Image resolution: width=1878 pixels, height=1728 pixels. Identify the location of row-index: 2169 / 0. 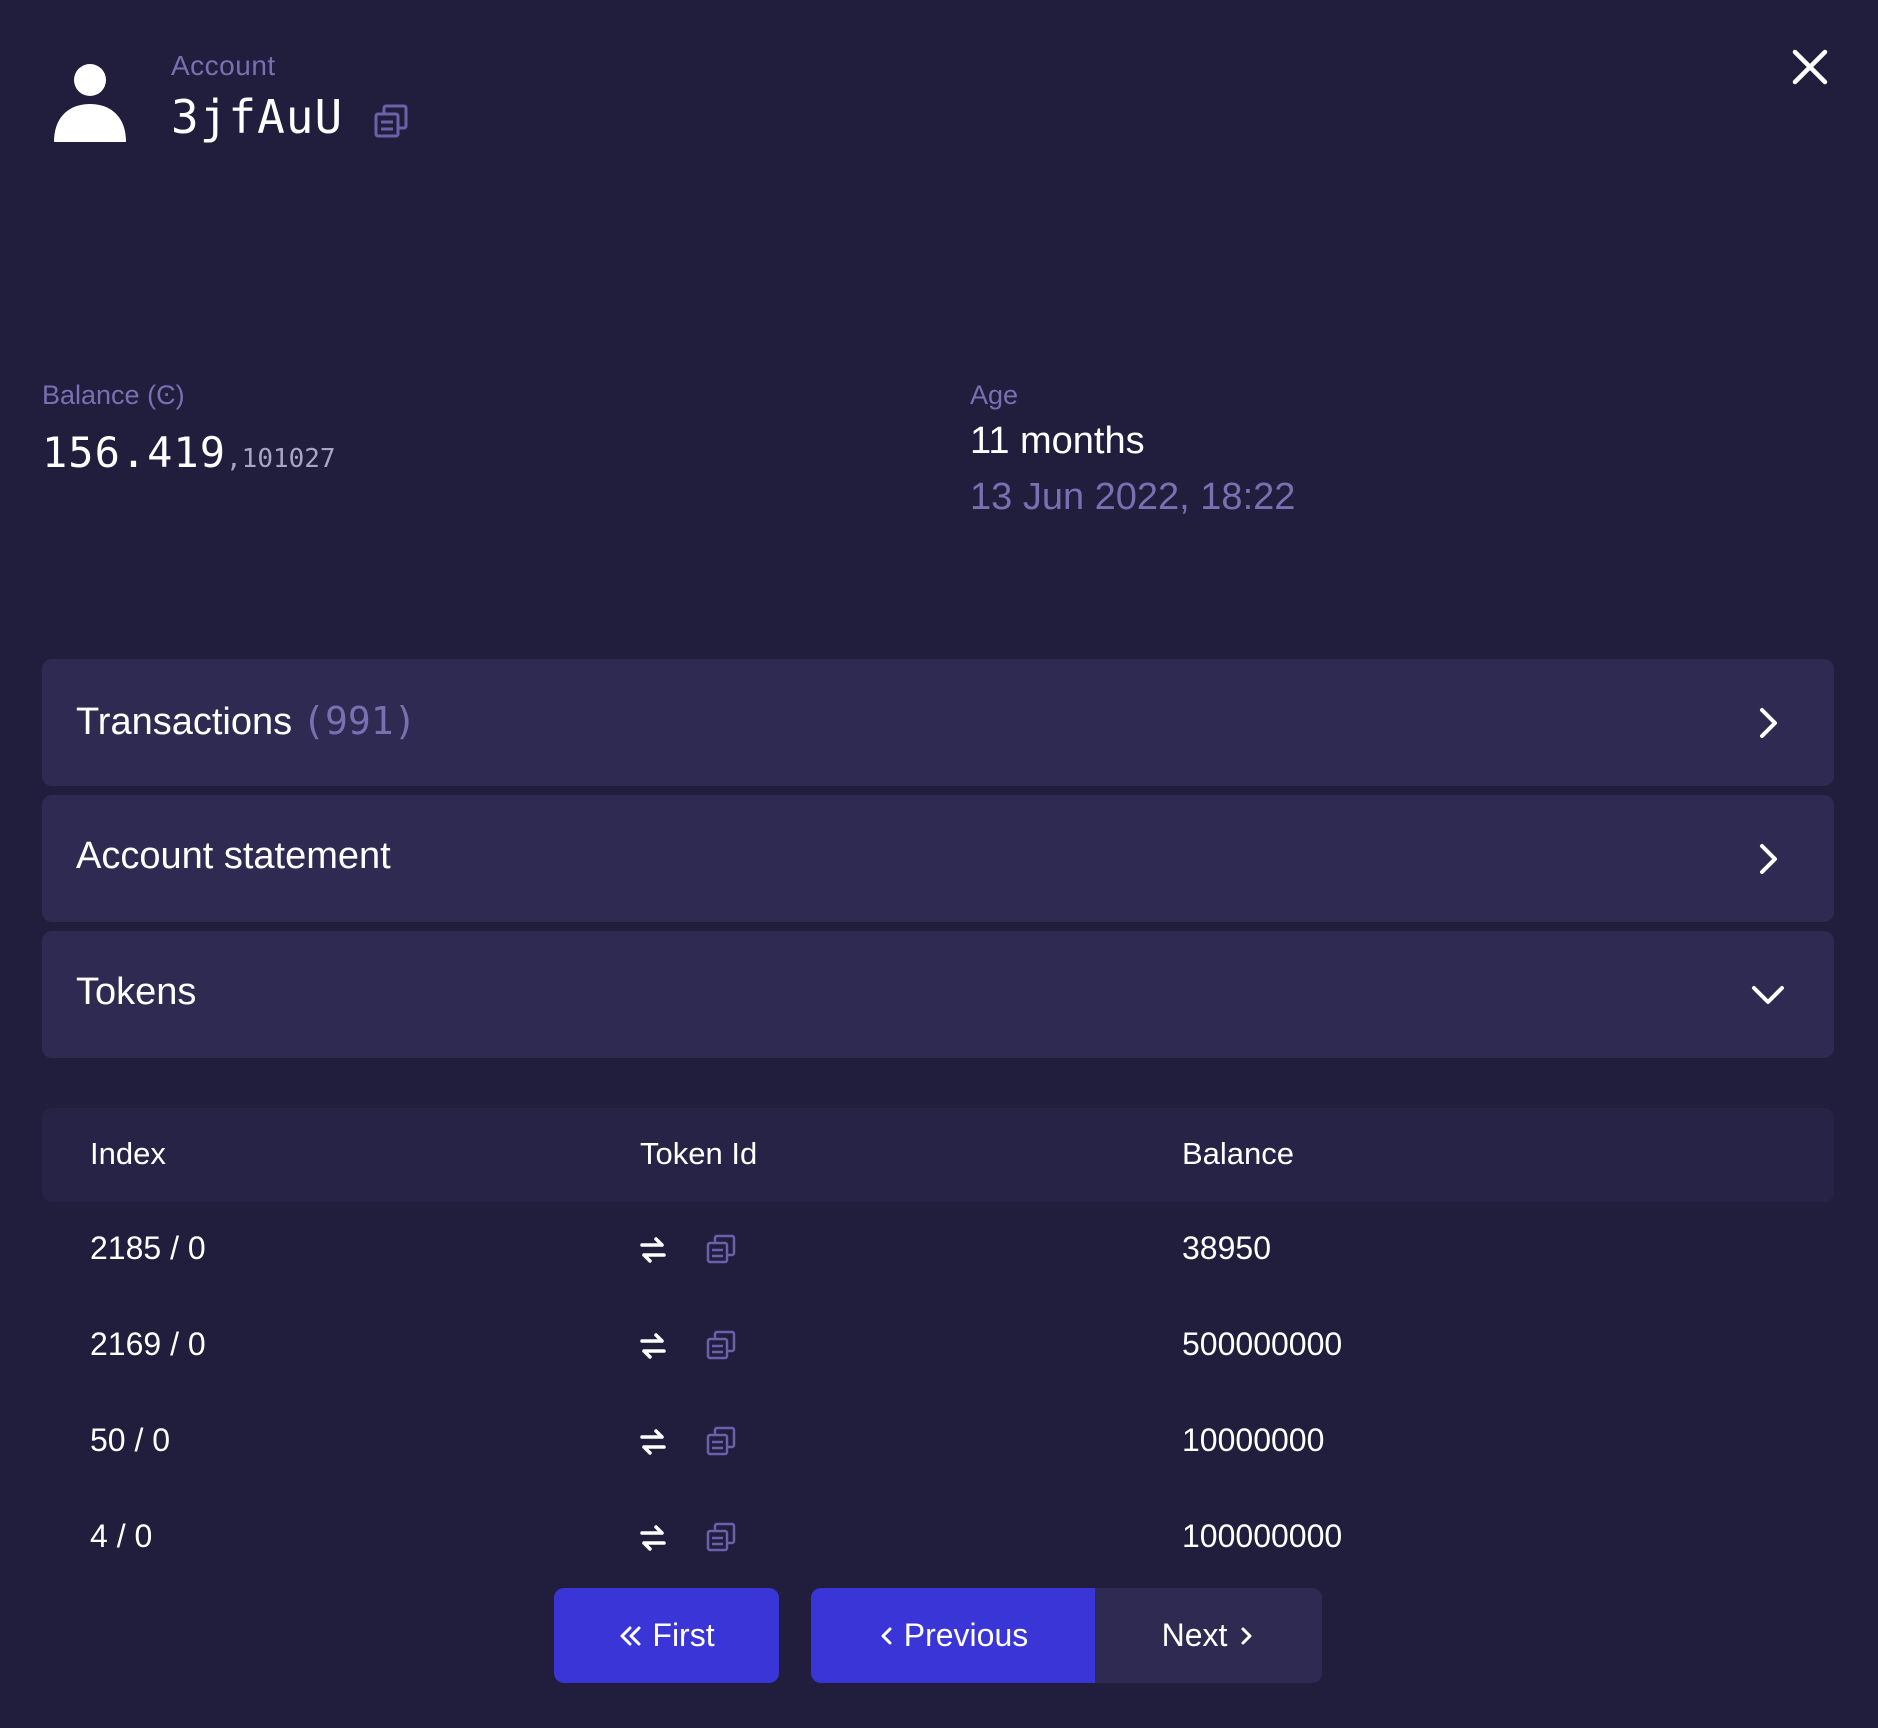
(148, 1344).